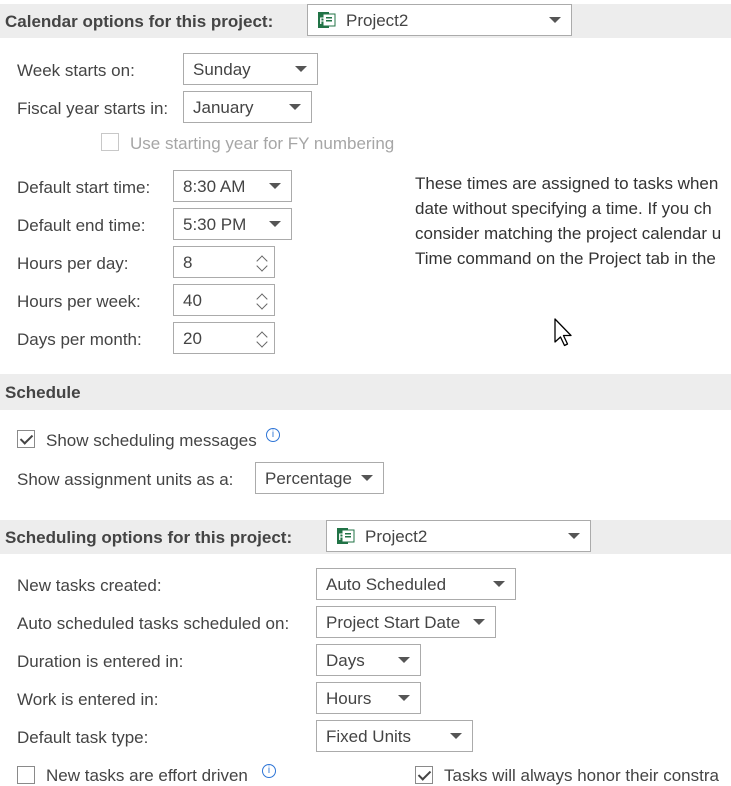 This screenshot has width=731, height=786. Describe the element at coordinates (214, 186) in the screenshot. I see `default-start-value: 8:30 AM` at that location.